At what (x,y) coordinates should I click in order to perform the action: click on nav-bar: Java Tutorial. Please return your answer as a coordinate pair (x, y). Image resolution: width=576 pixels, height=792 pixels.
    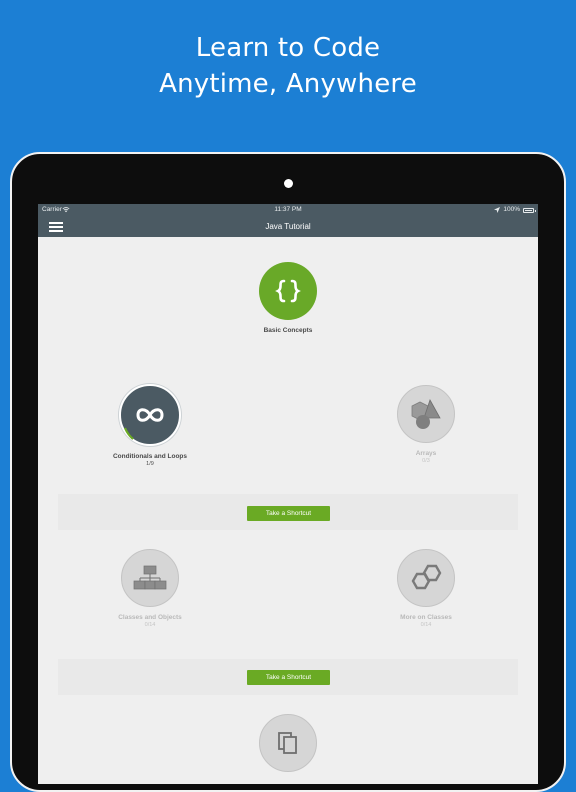
    Looking at the image, I should click on (288, 226).